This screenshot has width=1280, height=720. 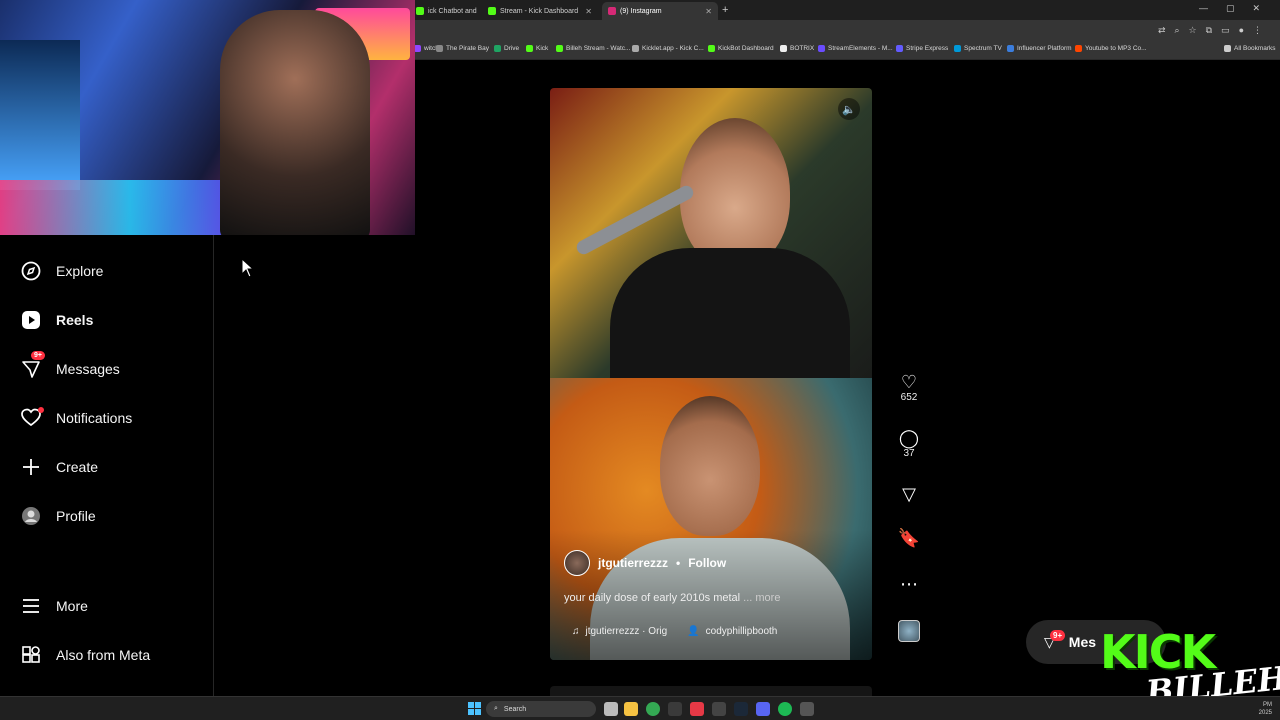 I want to click on chrome-icon, so click(x=653, y=709).